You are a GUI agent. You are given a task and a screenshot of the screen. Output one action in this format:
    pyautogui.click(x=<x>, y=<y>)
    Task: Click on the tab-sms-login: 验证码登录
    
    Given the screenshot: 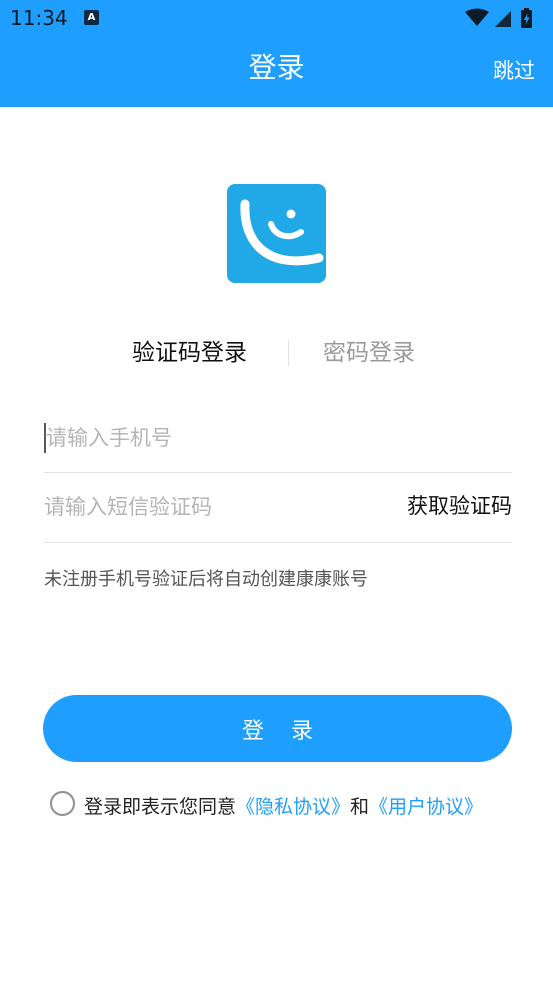 What is the action you would take?
    pyautogui.click(x=189, y=353)
    